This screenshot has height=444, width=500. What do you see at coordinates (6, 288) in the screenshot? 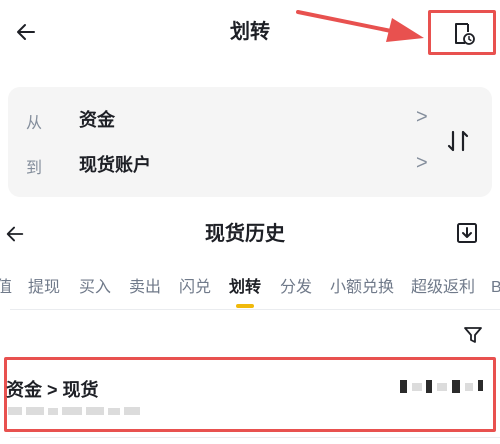
I see `tab-deposit: 值` at bounding box center [6, 288].